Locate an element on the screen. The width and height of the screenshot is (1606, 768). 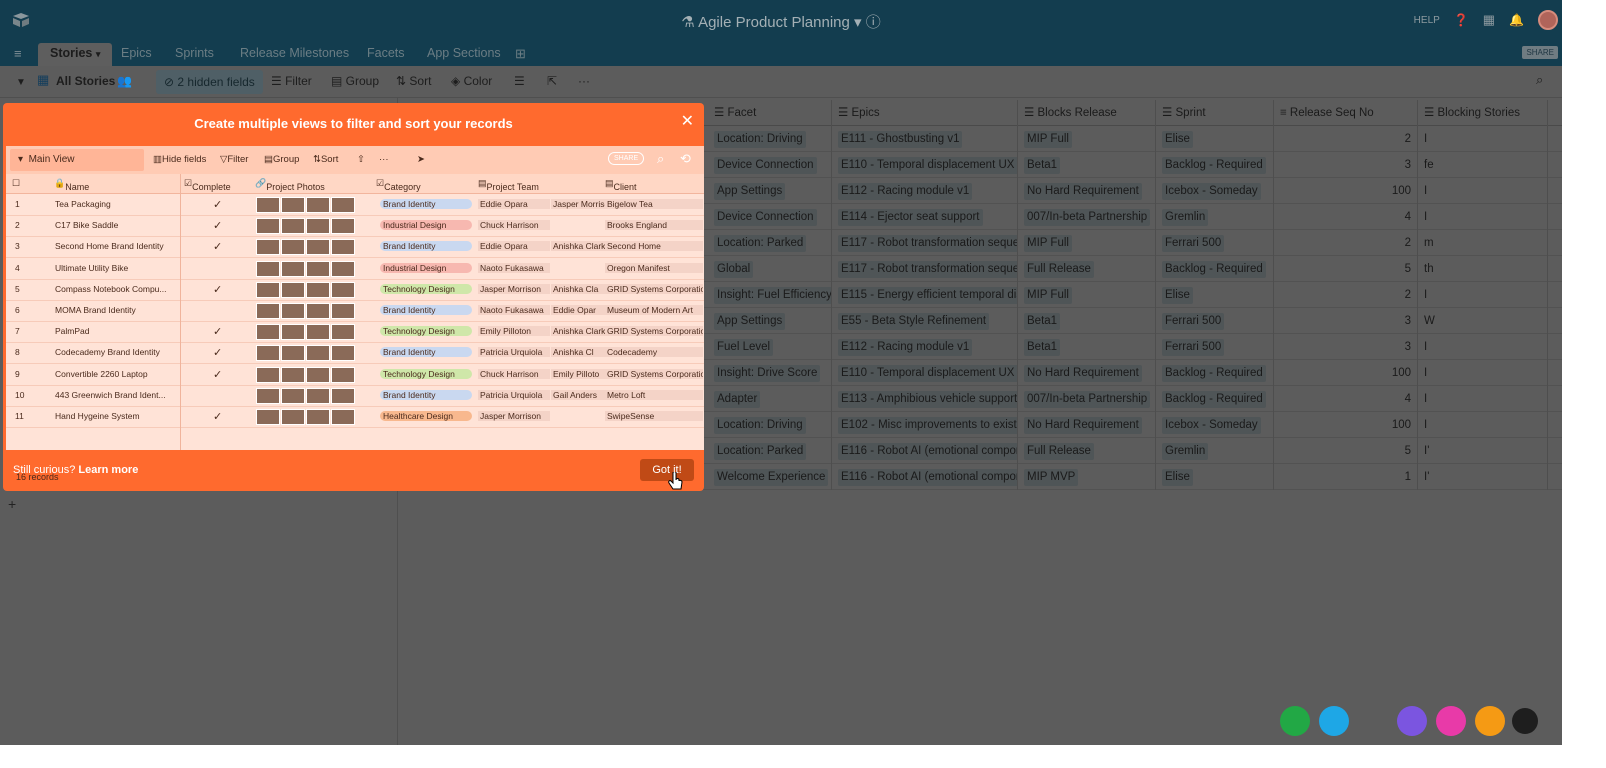
cell-facet: Insight: Fuel Efficiency is located at coordinates (770, 295).